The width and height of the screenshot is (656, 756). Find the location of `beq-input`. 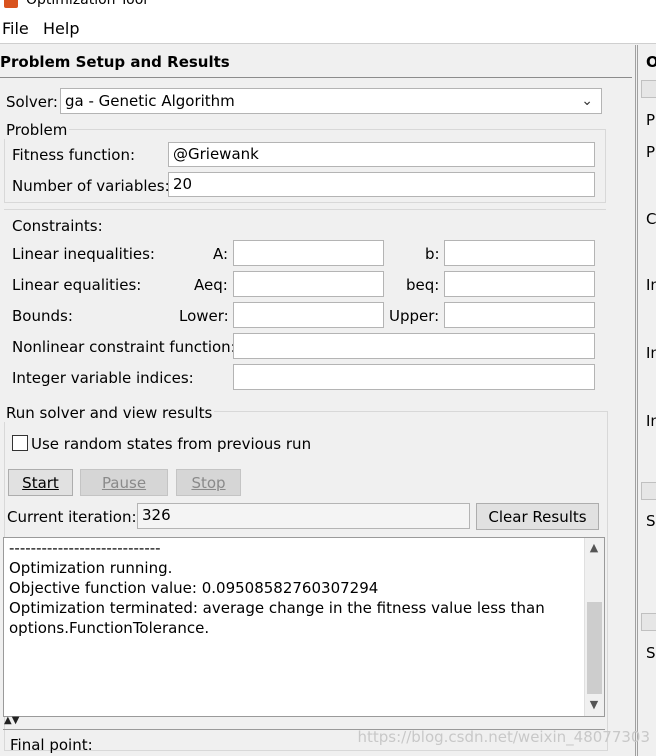

beq-input is located at coordinates (519, 284).